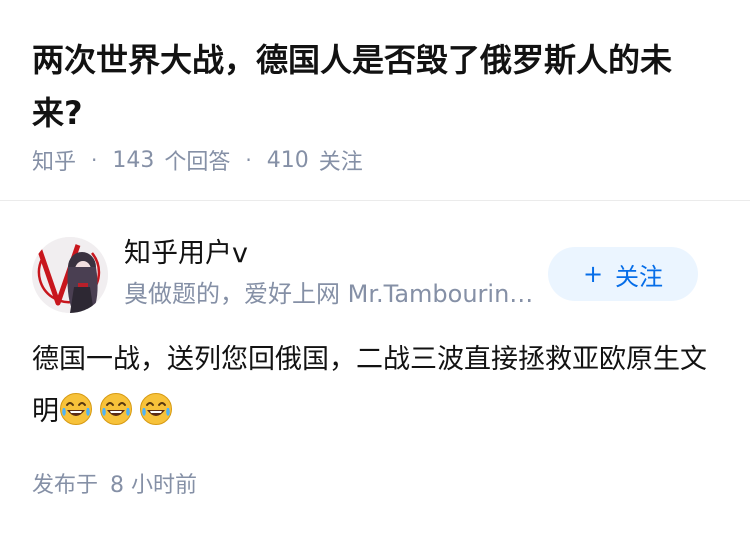 The height and width of the screenshot is (538, 750). What do you see at coordinates (329, 294) in the screenshot?
I see `author-bio: 臭做题的，爱好上网 Mr.Tambourine Man` at bounding box center [329, 294].